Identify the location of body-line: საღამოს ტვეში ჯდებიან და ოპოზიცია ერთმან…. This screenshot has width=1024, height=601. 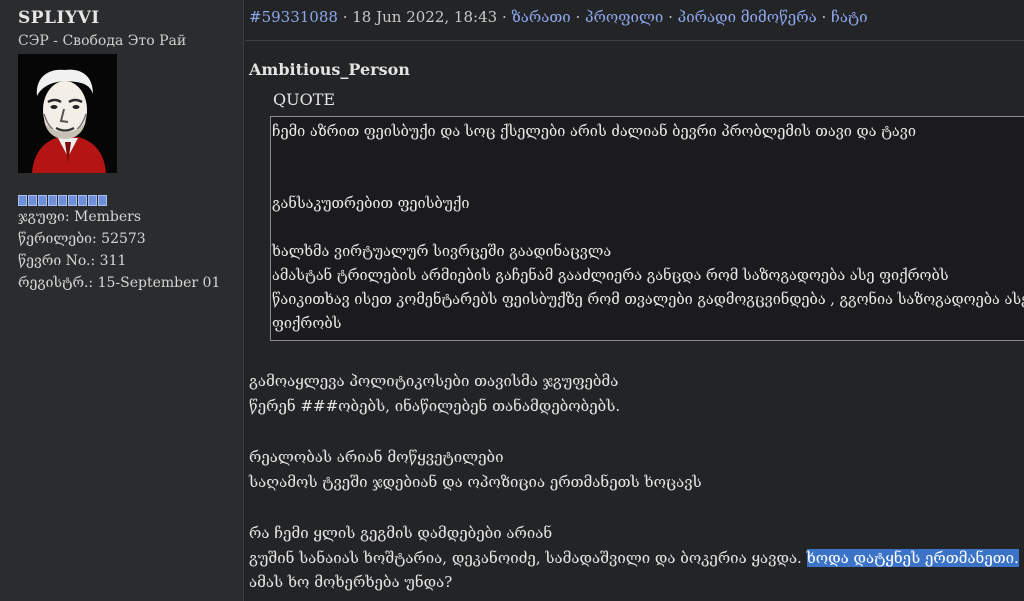
(475, 482).